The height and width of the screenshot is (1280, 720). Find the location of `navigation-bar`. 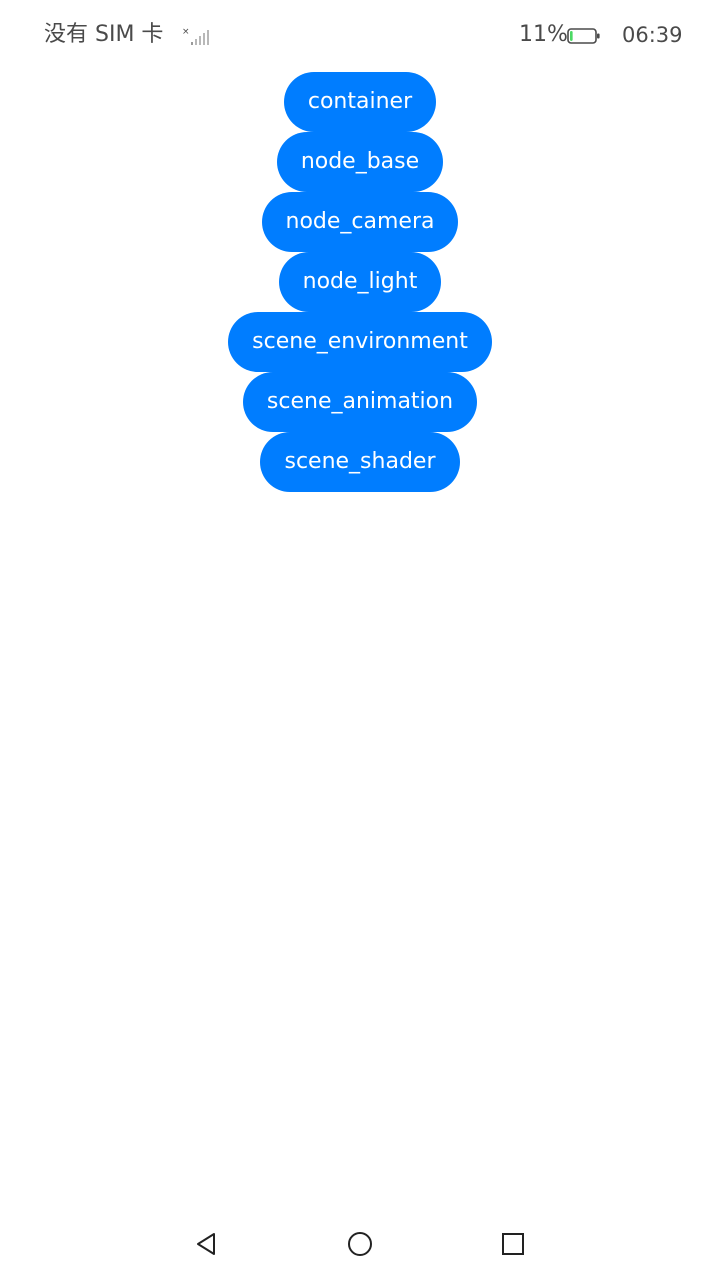

navigation-bar is located at coordinates (360, 1244).